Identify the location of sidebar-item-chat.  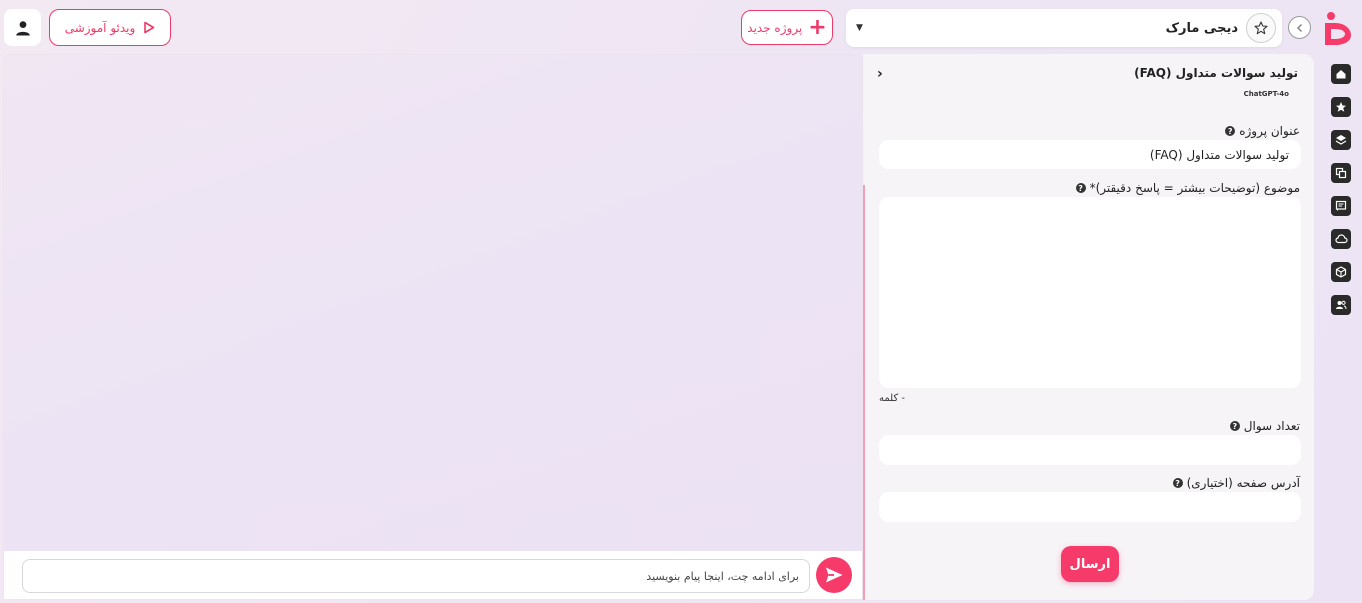
(1341, 206).